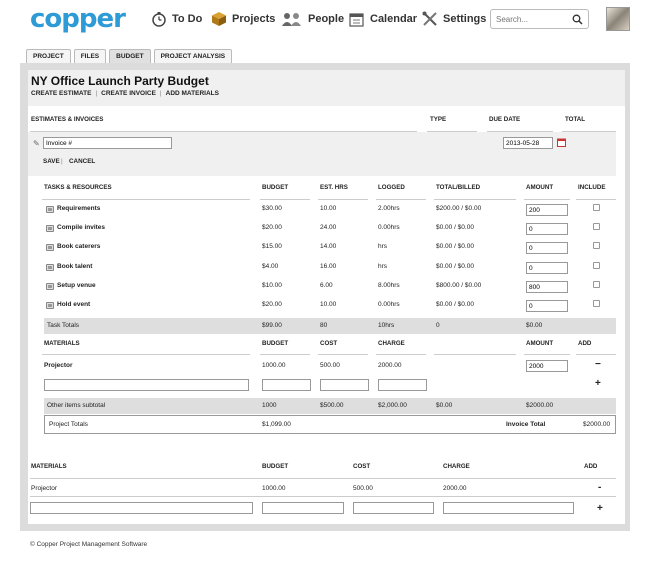  I want to click on task-logged: 2.00hrs, so click(389, 208).